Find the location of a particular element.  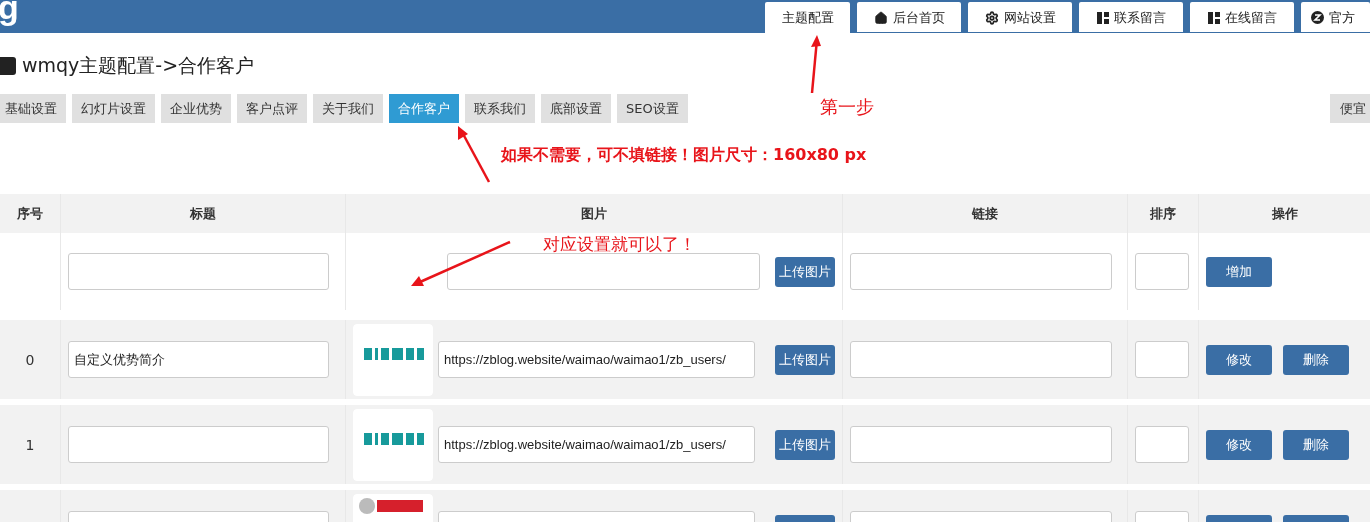

page-title: wmqy主题配置->合作客户 is located at coordinates (138, 65).